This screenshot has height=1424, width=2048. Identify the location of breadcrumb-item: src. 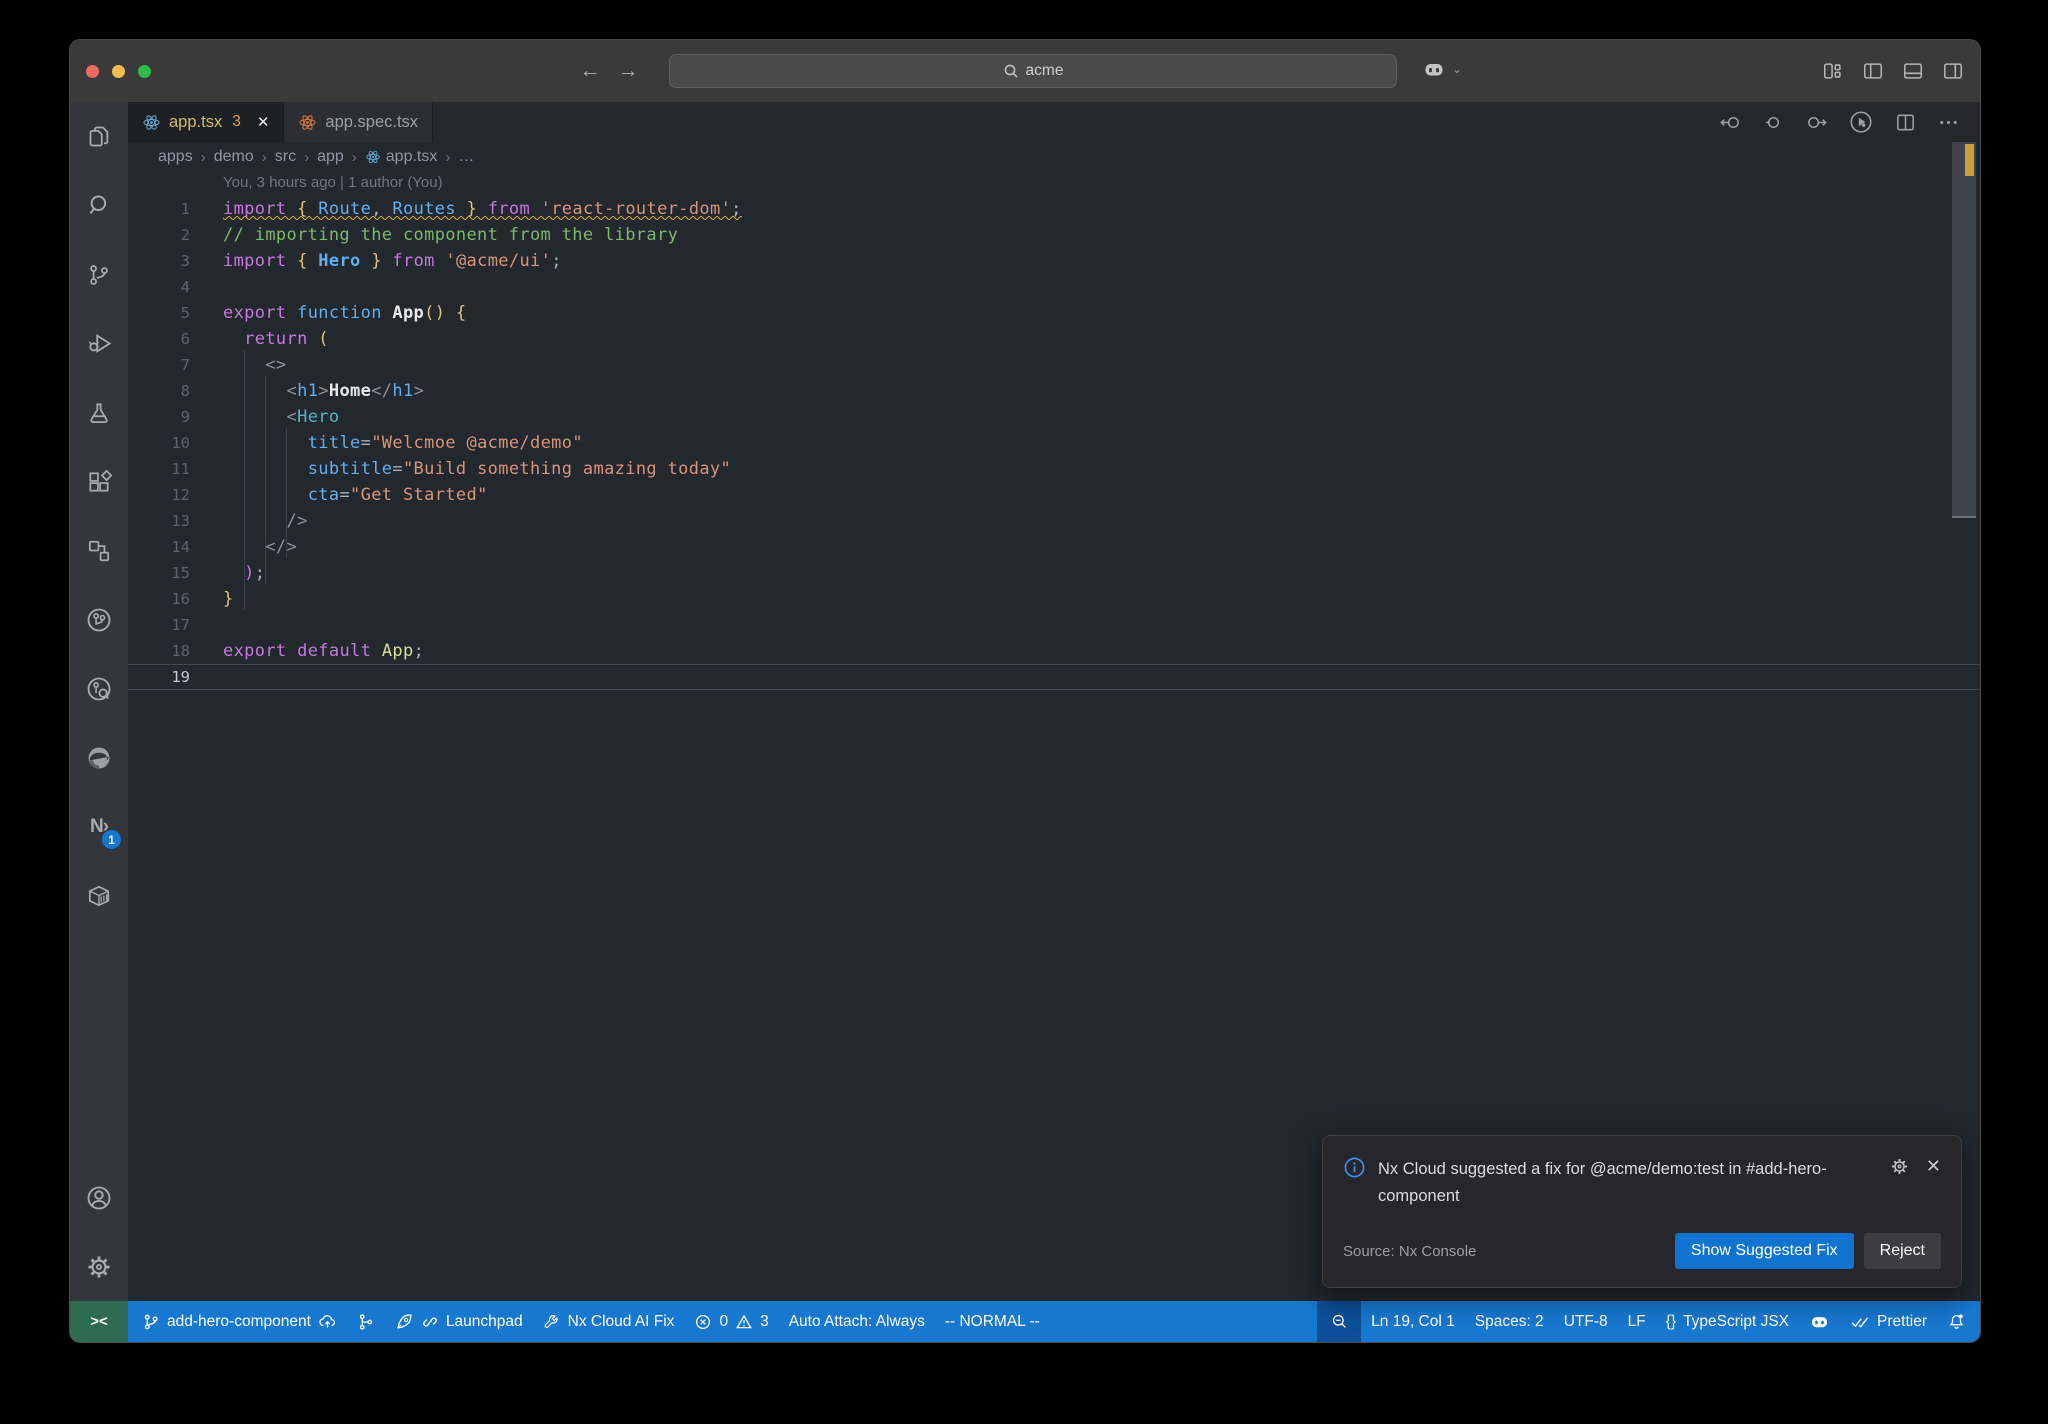
(285, 157).